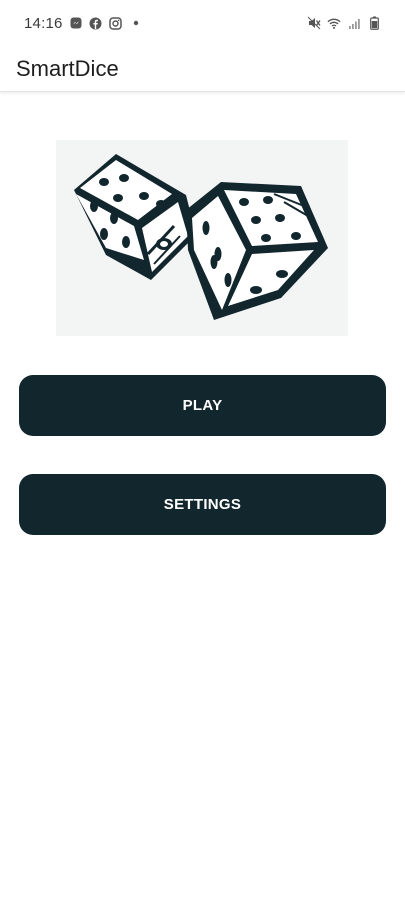 The image size is (405, 900). What do you see at coordinates (83, 23) in the screenshot?
I see `status-left: 14:16` at bounding box center [83, 23].